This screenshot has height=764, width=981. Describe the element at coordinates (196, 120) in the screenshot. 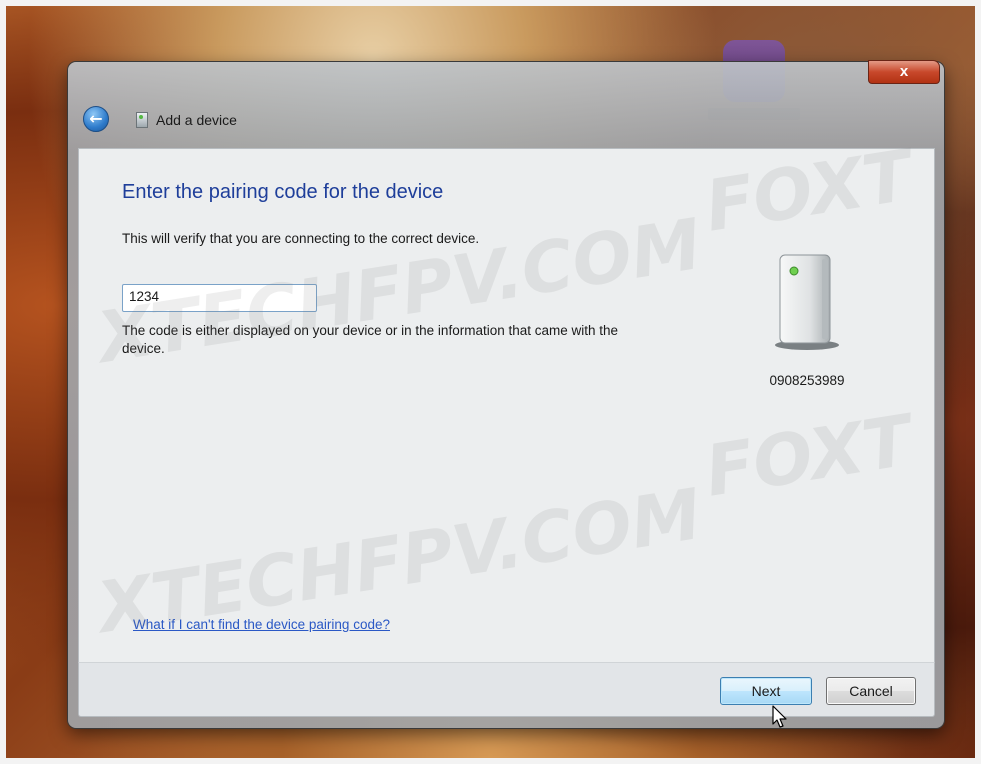

I see `window-title: Add a device` at that location.